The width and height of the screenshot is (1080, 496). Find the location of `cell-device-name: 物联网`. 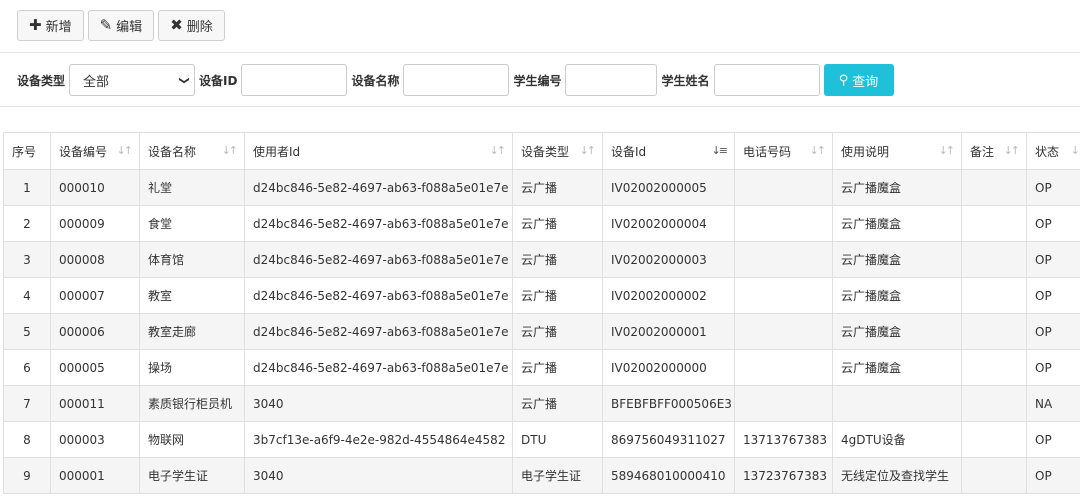

cell-device-name: 物联网 is located at coordinates (192, 439).